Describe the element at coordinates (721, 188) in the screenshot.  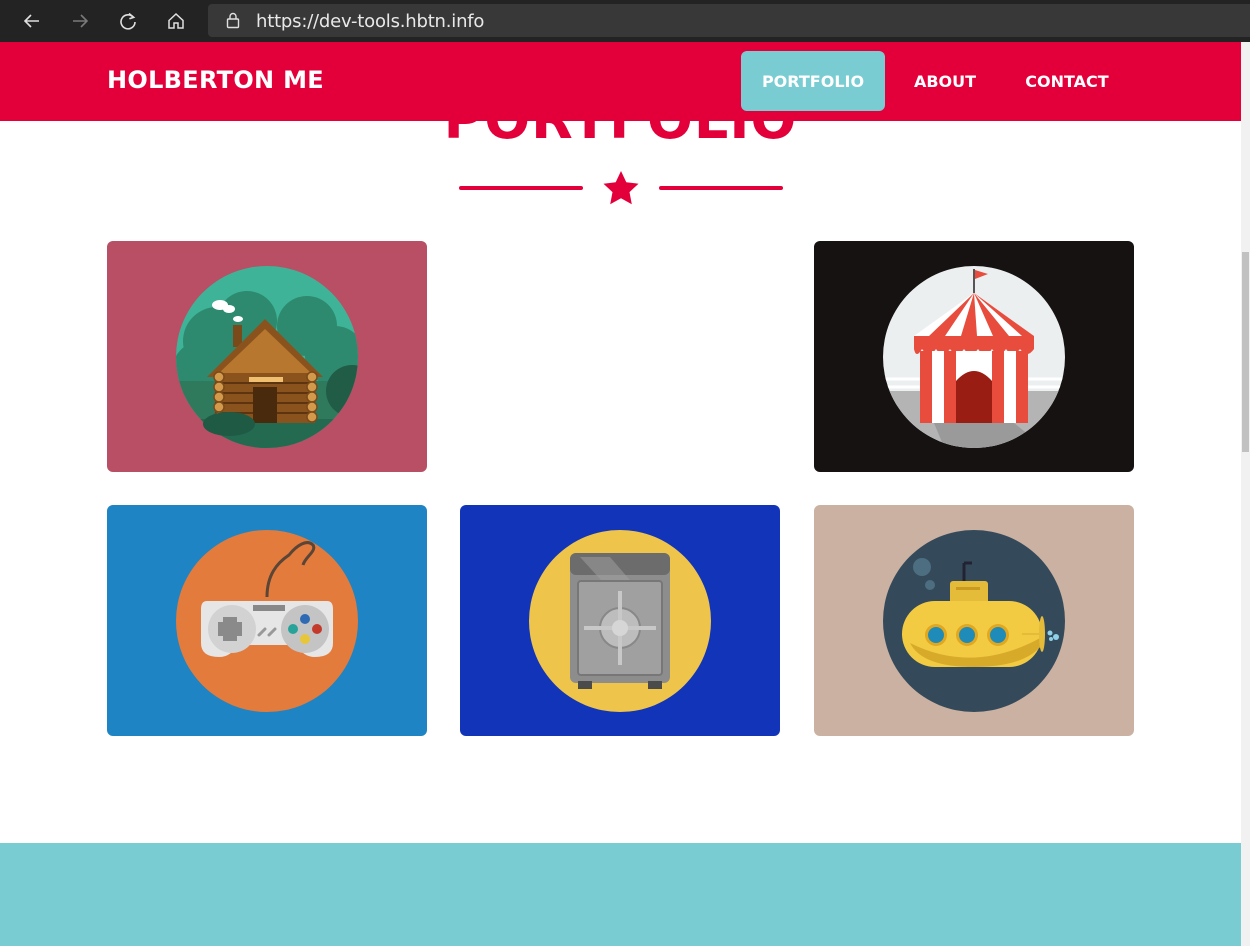
I see `divider-line-right` at that location.